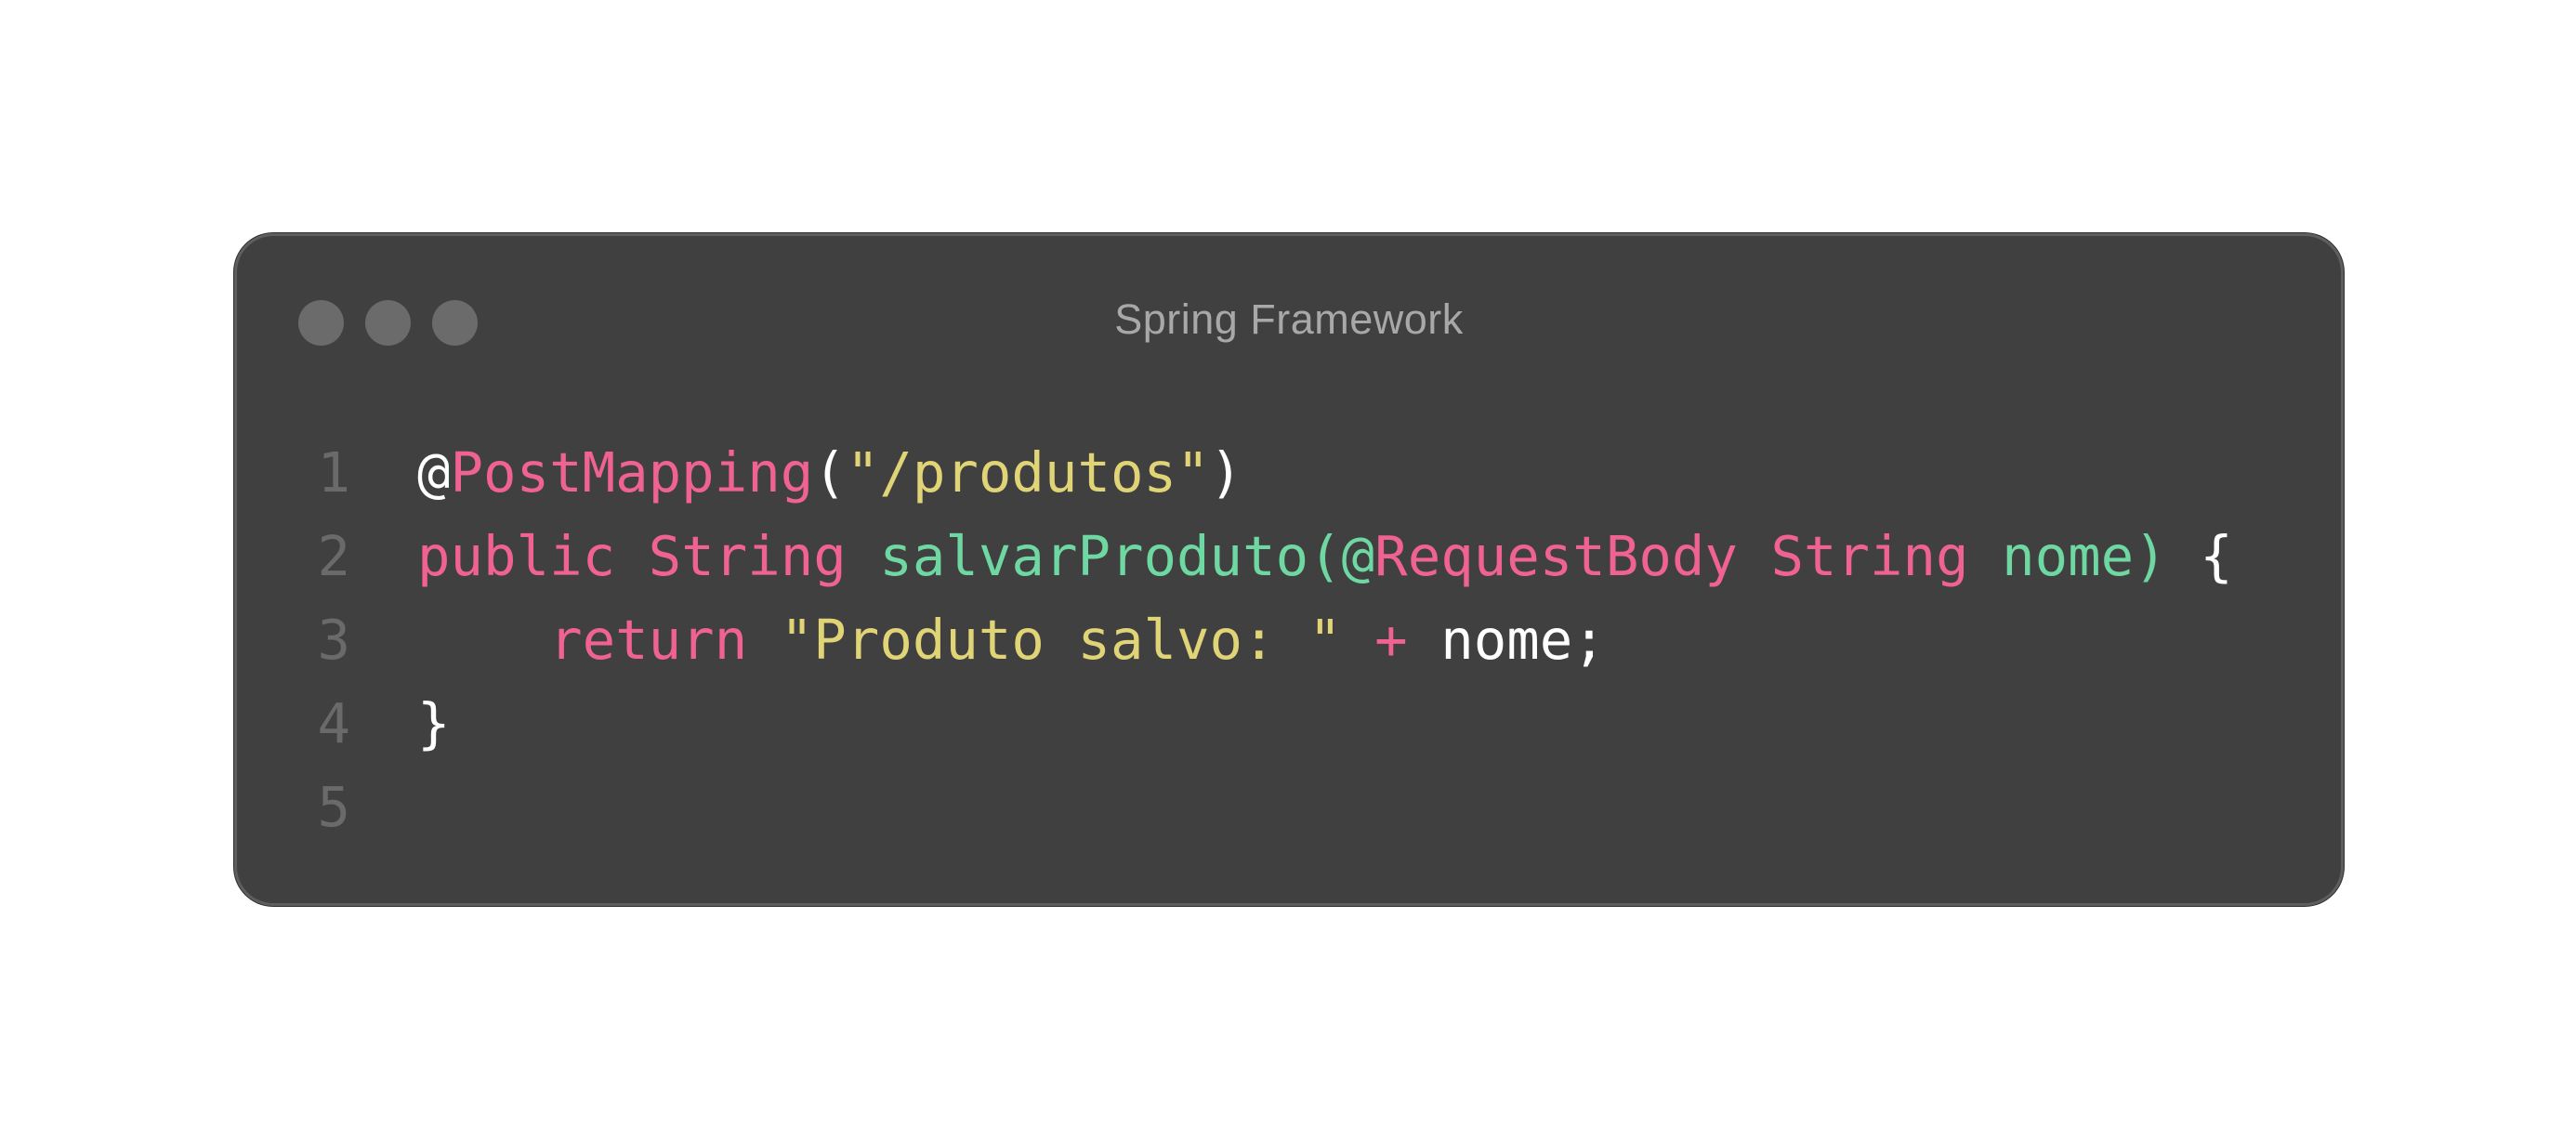  Describe the element at coordinates (333, 807) in the screenshot. I see `line-number: 5` at that location.